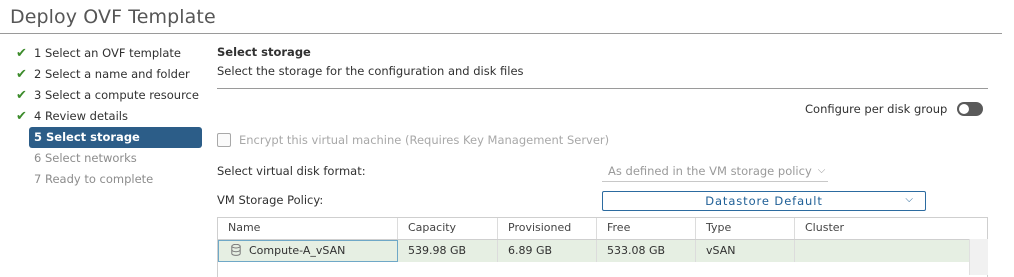  What do you see at coordinates (501, 33) in the screenshot?
I see `title-divider` at bounding box center [501, 33].